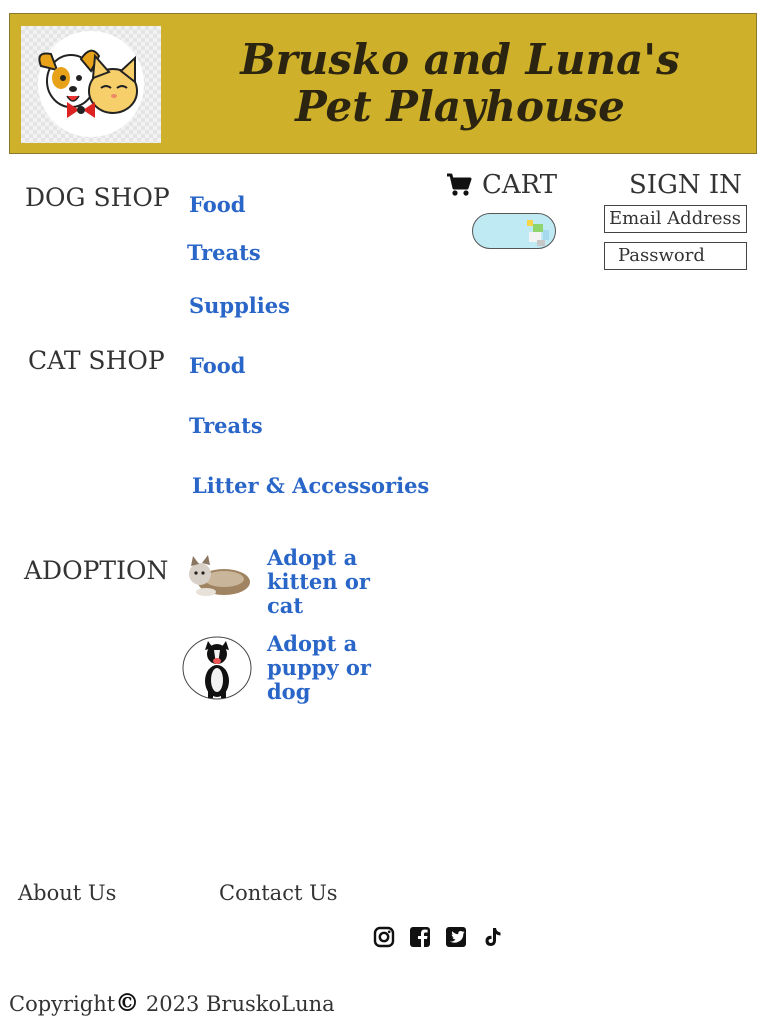  I want to click on password-field: Password, so click(675, 256).